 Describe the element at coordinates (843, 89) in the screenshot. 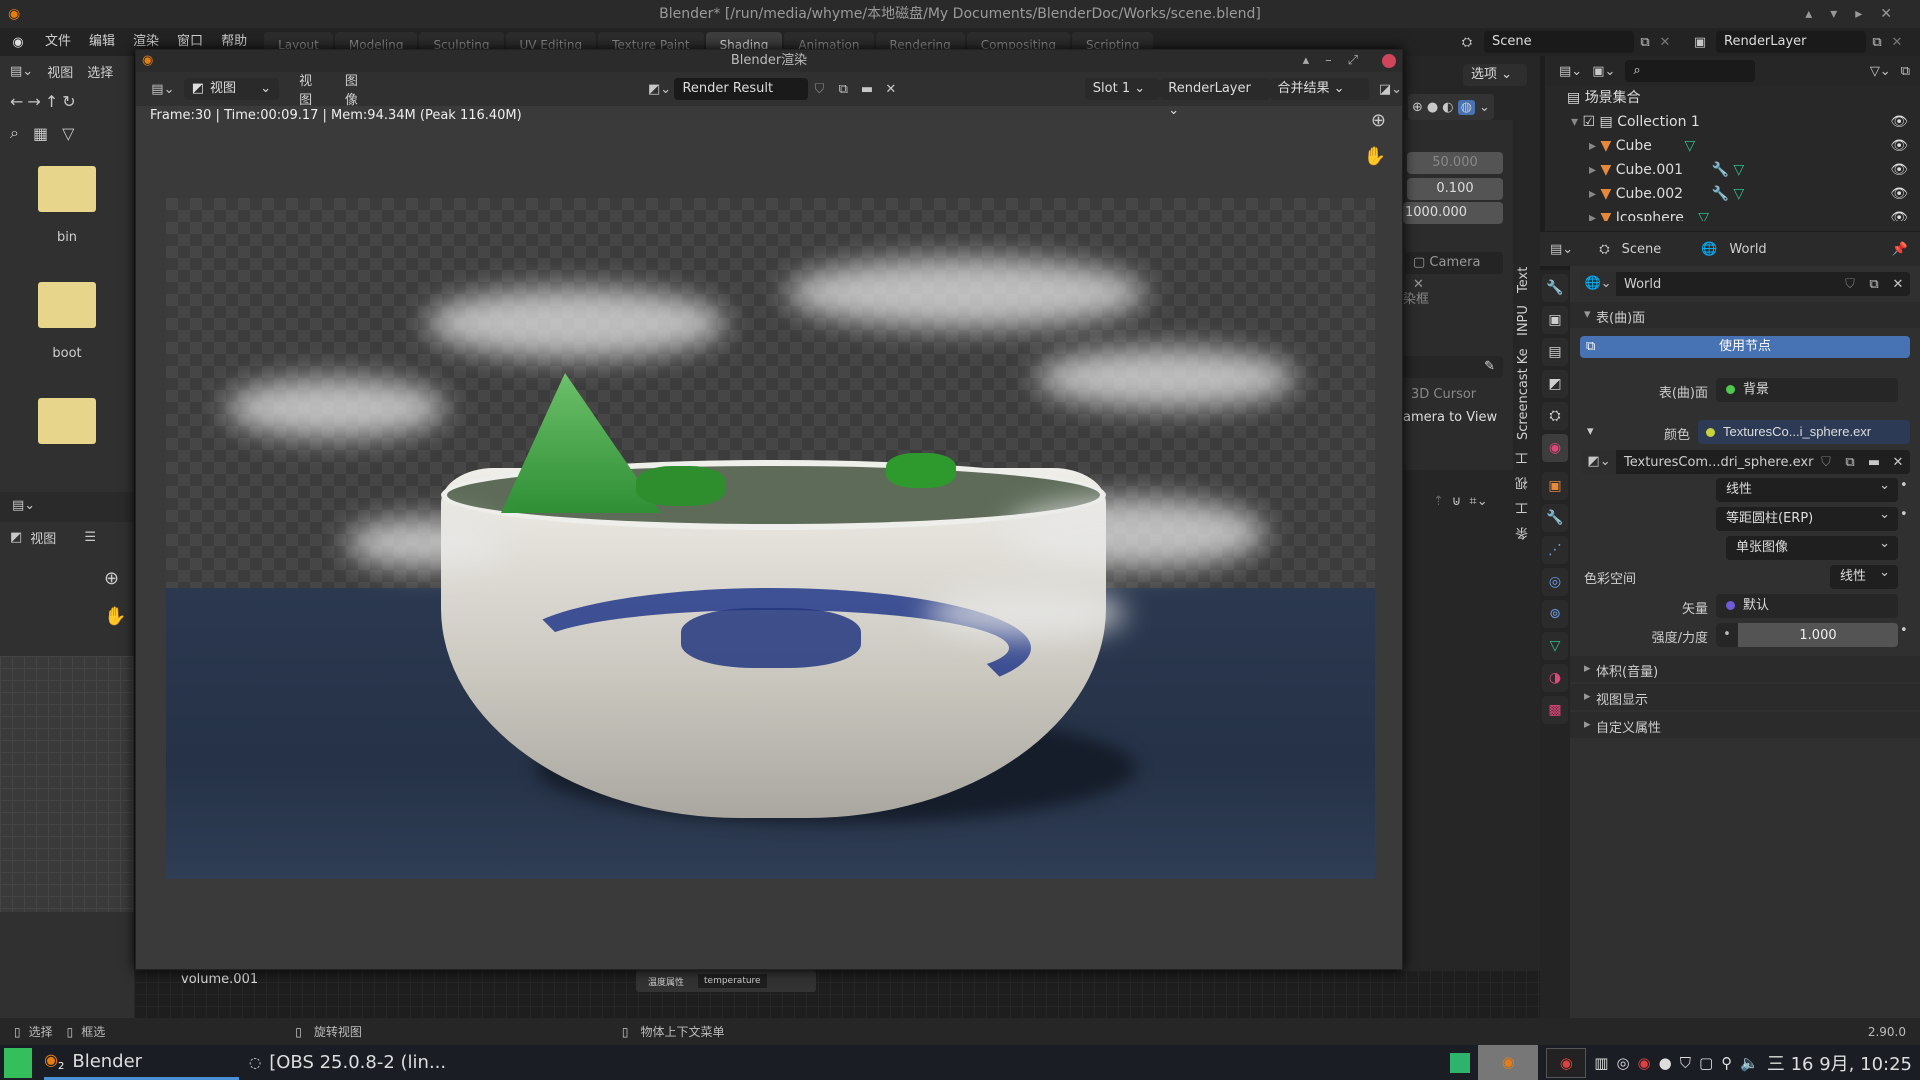

I see `new-image-icon: ⧉` at that location.